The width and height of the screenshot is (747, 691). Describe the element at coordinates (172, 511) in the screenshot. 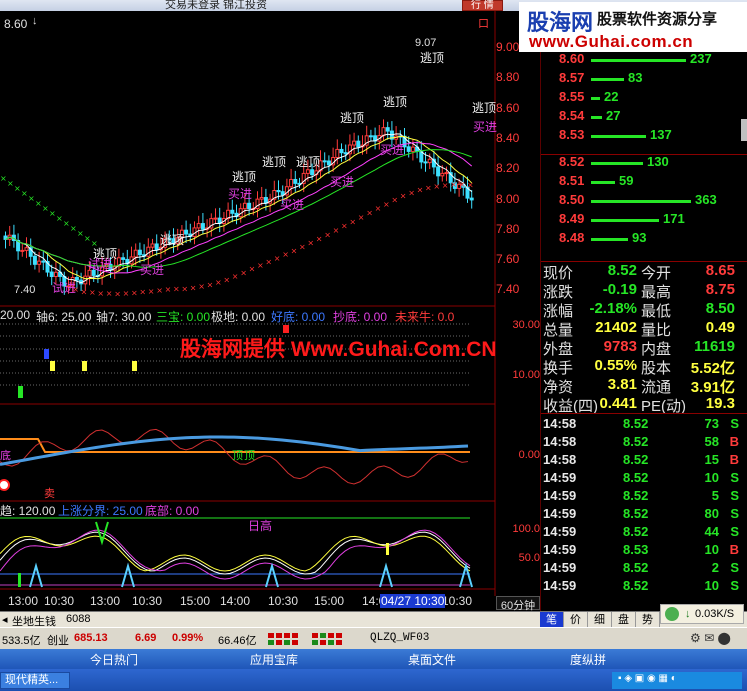

I see `ind3-legend-item: 底部: 0.00` at that location.